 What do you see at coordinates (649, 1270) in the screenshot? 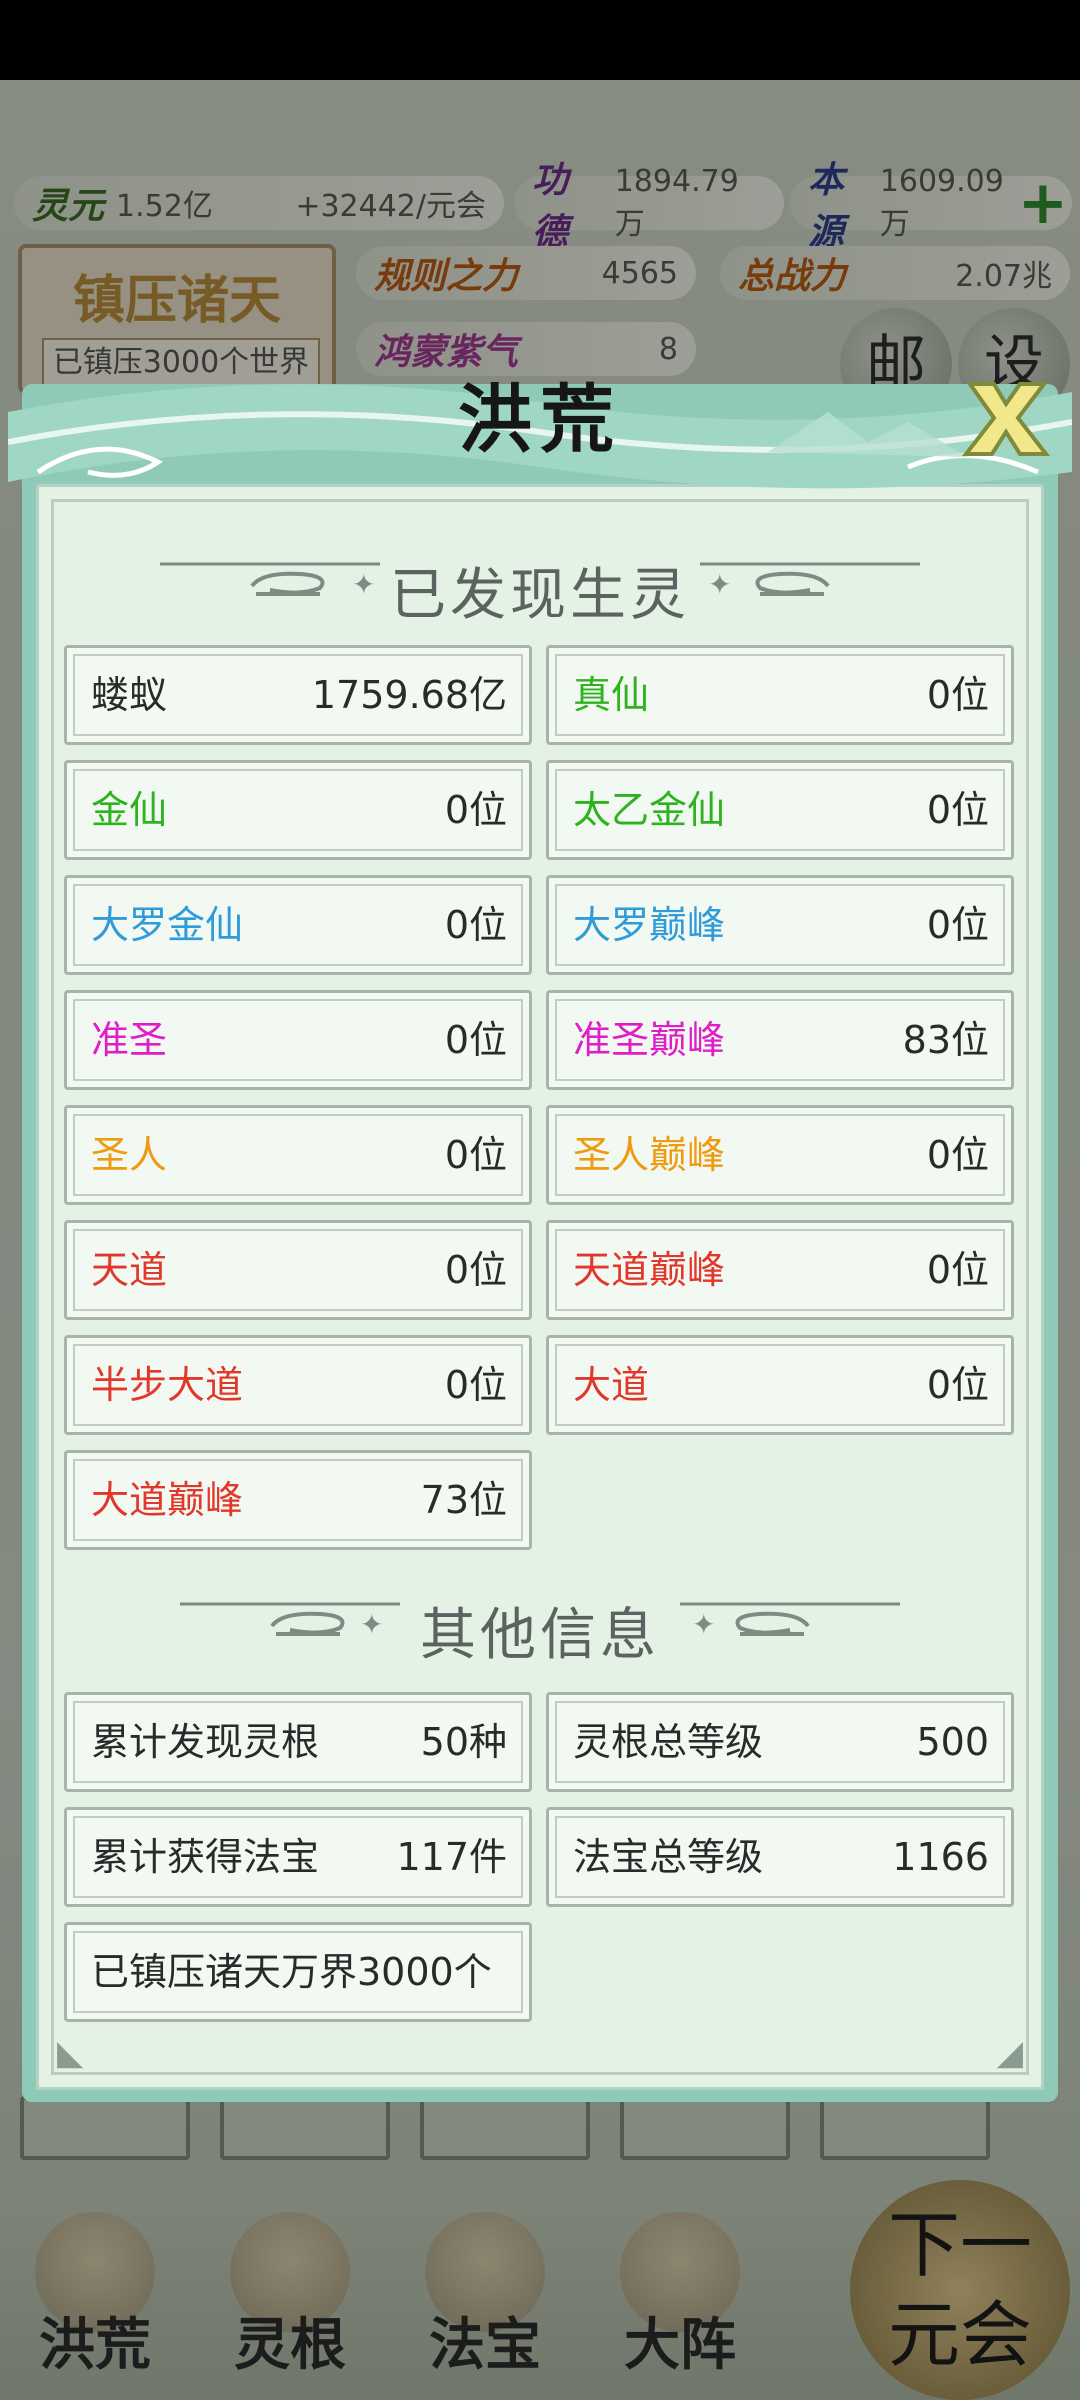
I see `creature-name: 天道巅峰` at bounding box center [649, 1270].